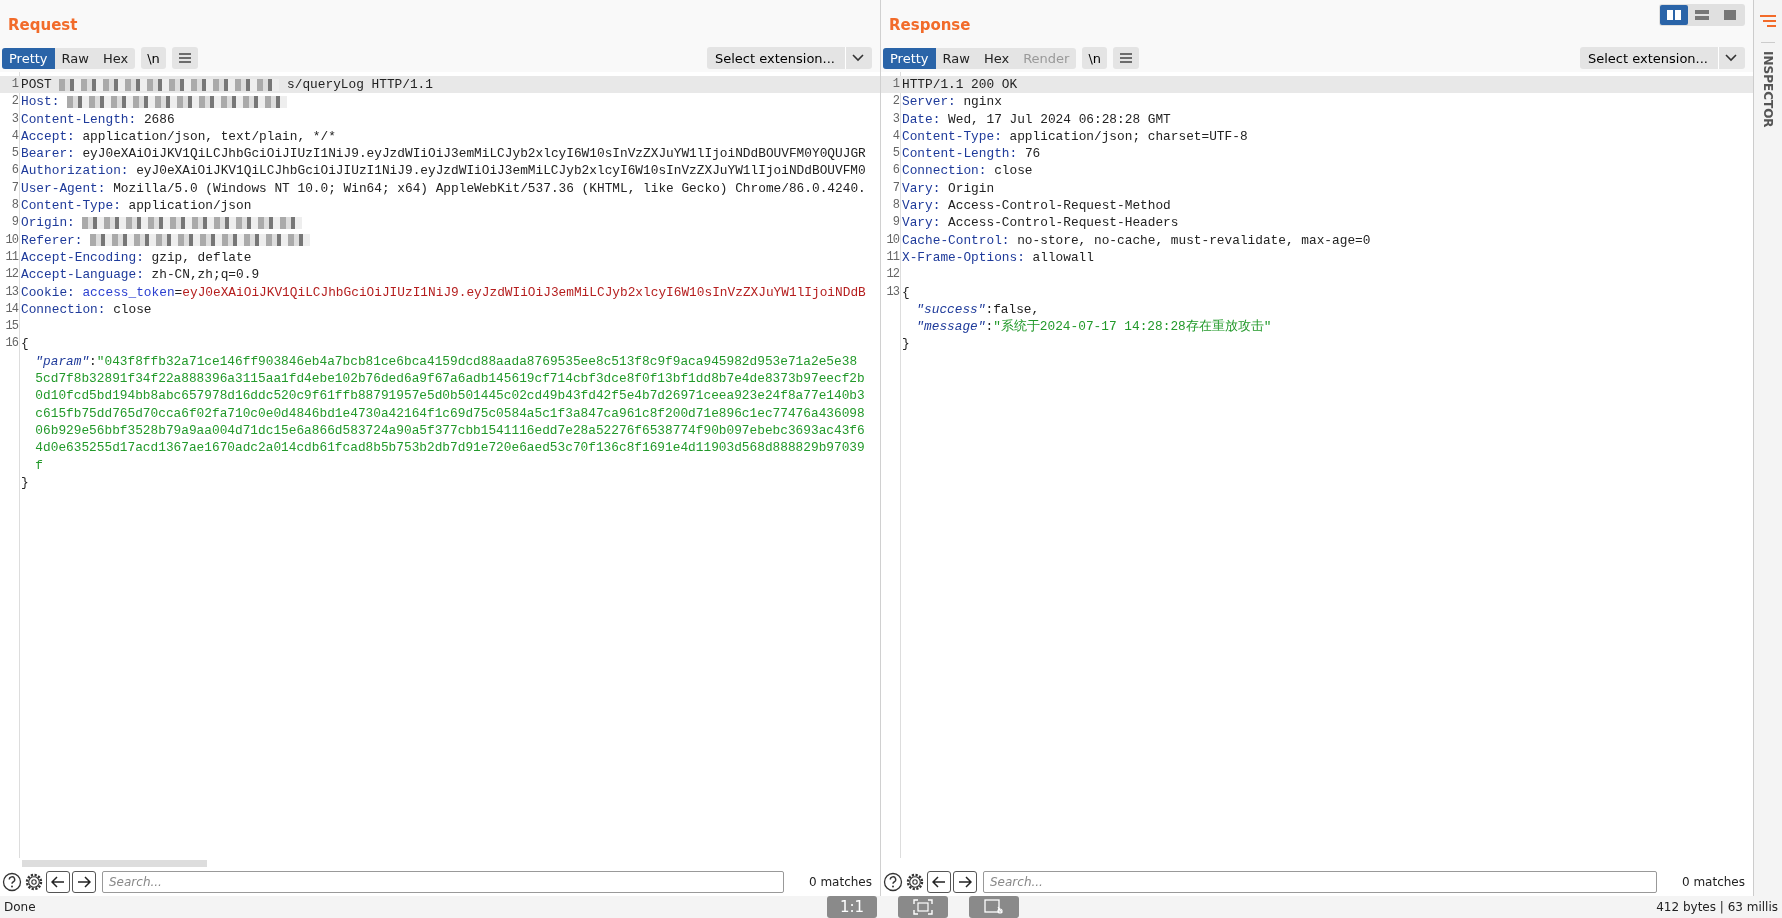 The image size is (1782, 918). What do you see at coordinates (360, 84) in the screenshot?
I see `code-text: s/queryLog HTTP/1.1` at bounding box center [360, 84].